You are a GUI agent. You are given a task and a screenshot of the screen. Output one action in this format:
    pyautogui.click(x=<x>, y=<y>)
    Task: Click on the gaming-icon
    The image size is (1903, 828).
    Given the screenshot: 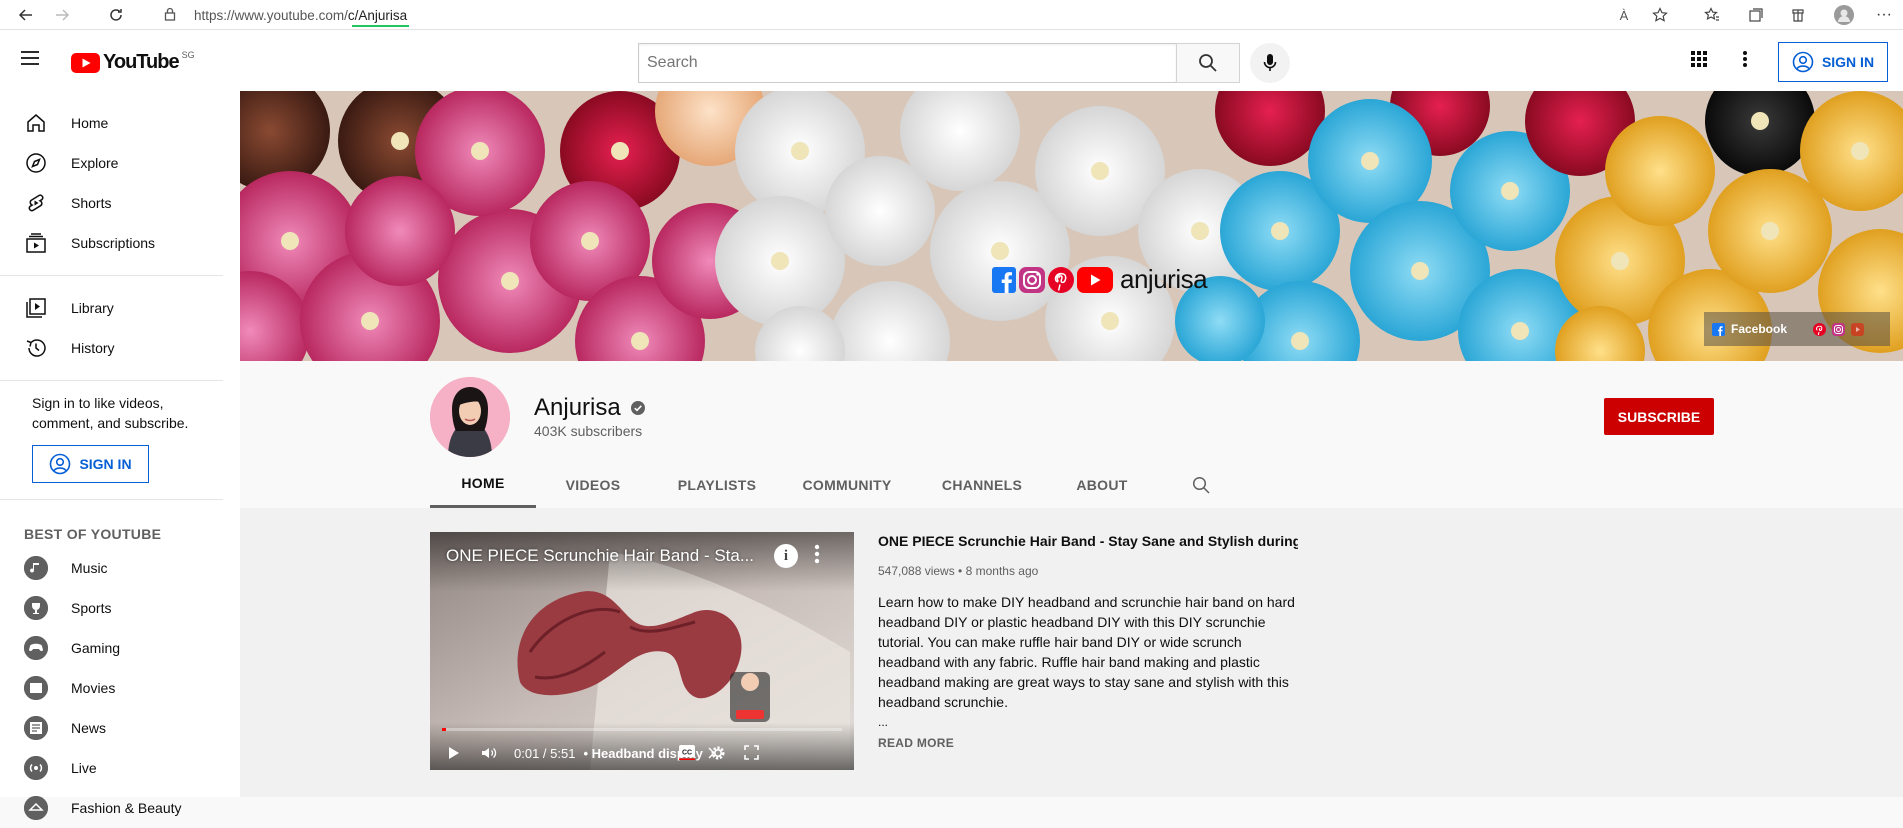 What is the action you would take?
    pyautogui.click(x=36, y=648)
    